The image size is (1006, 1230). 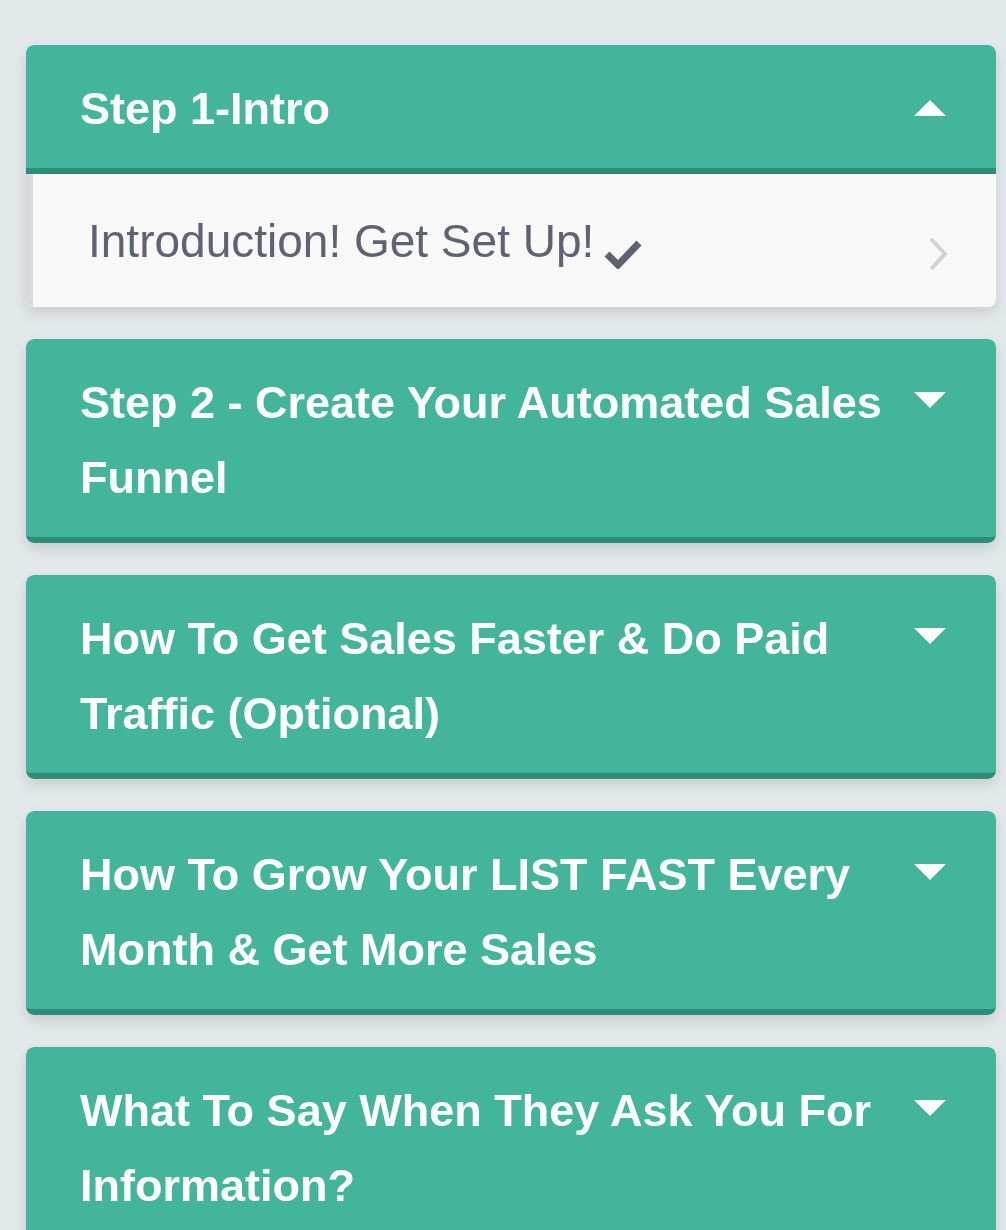 I want to click on lesson-row: Introduction! Get Set Up!, so click(x=511, y=240).